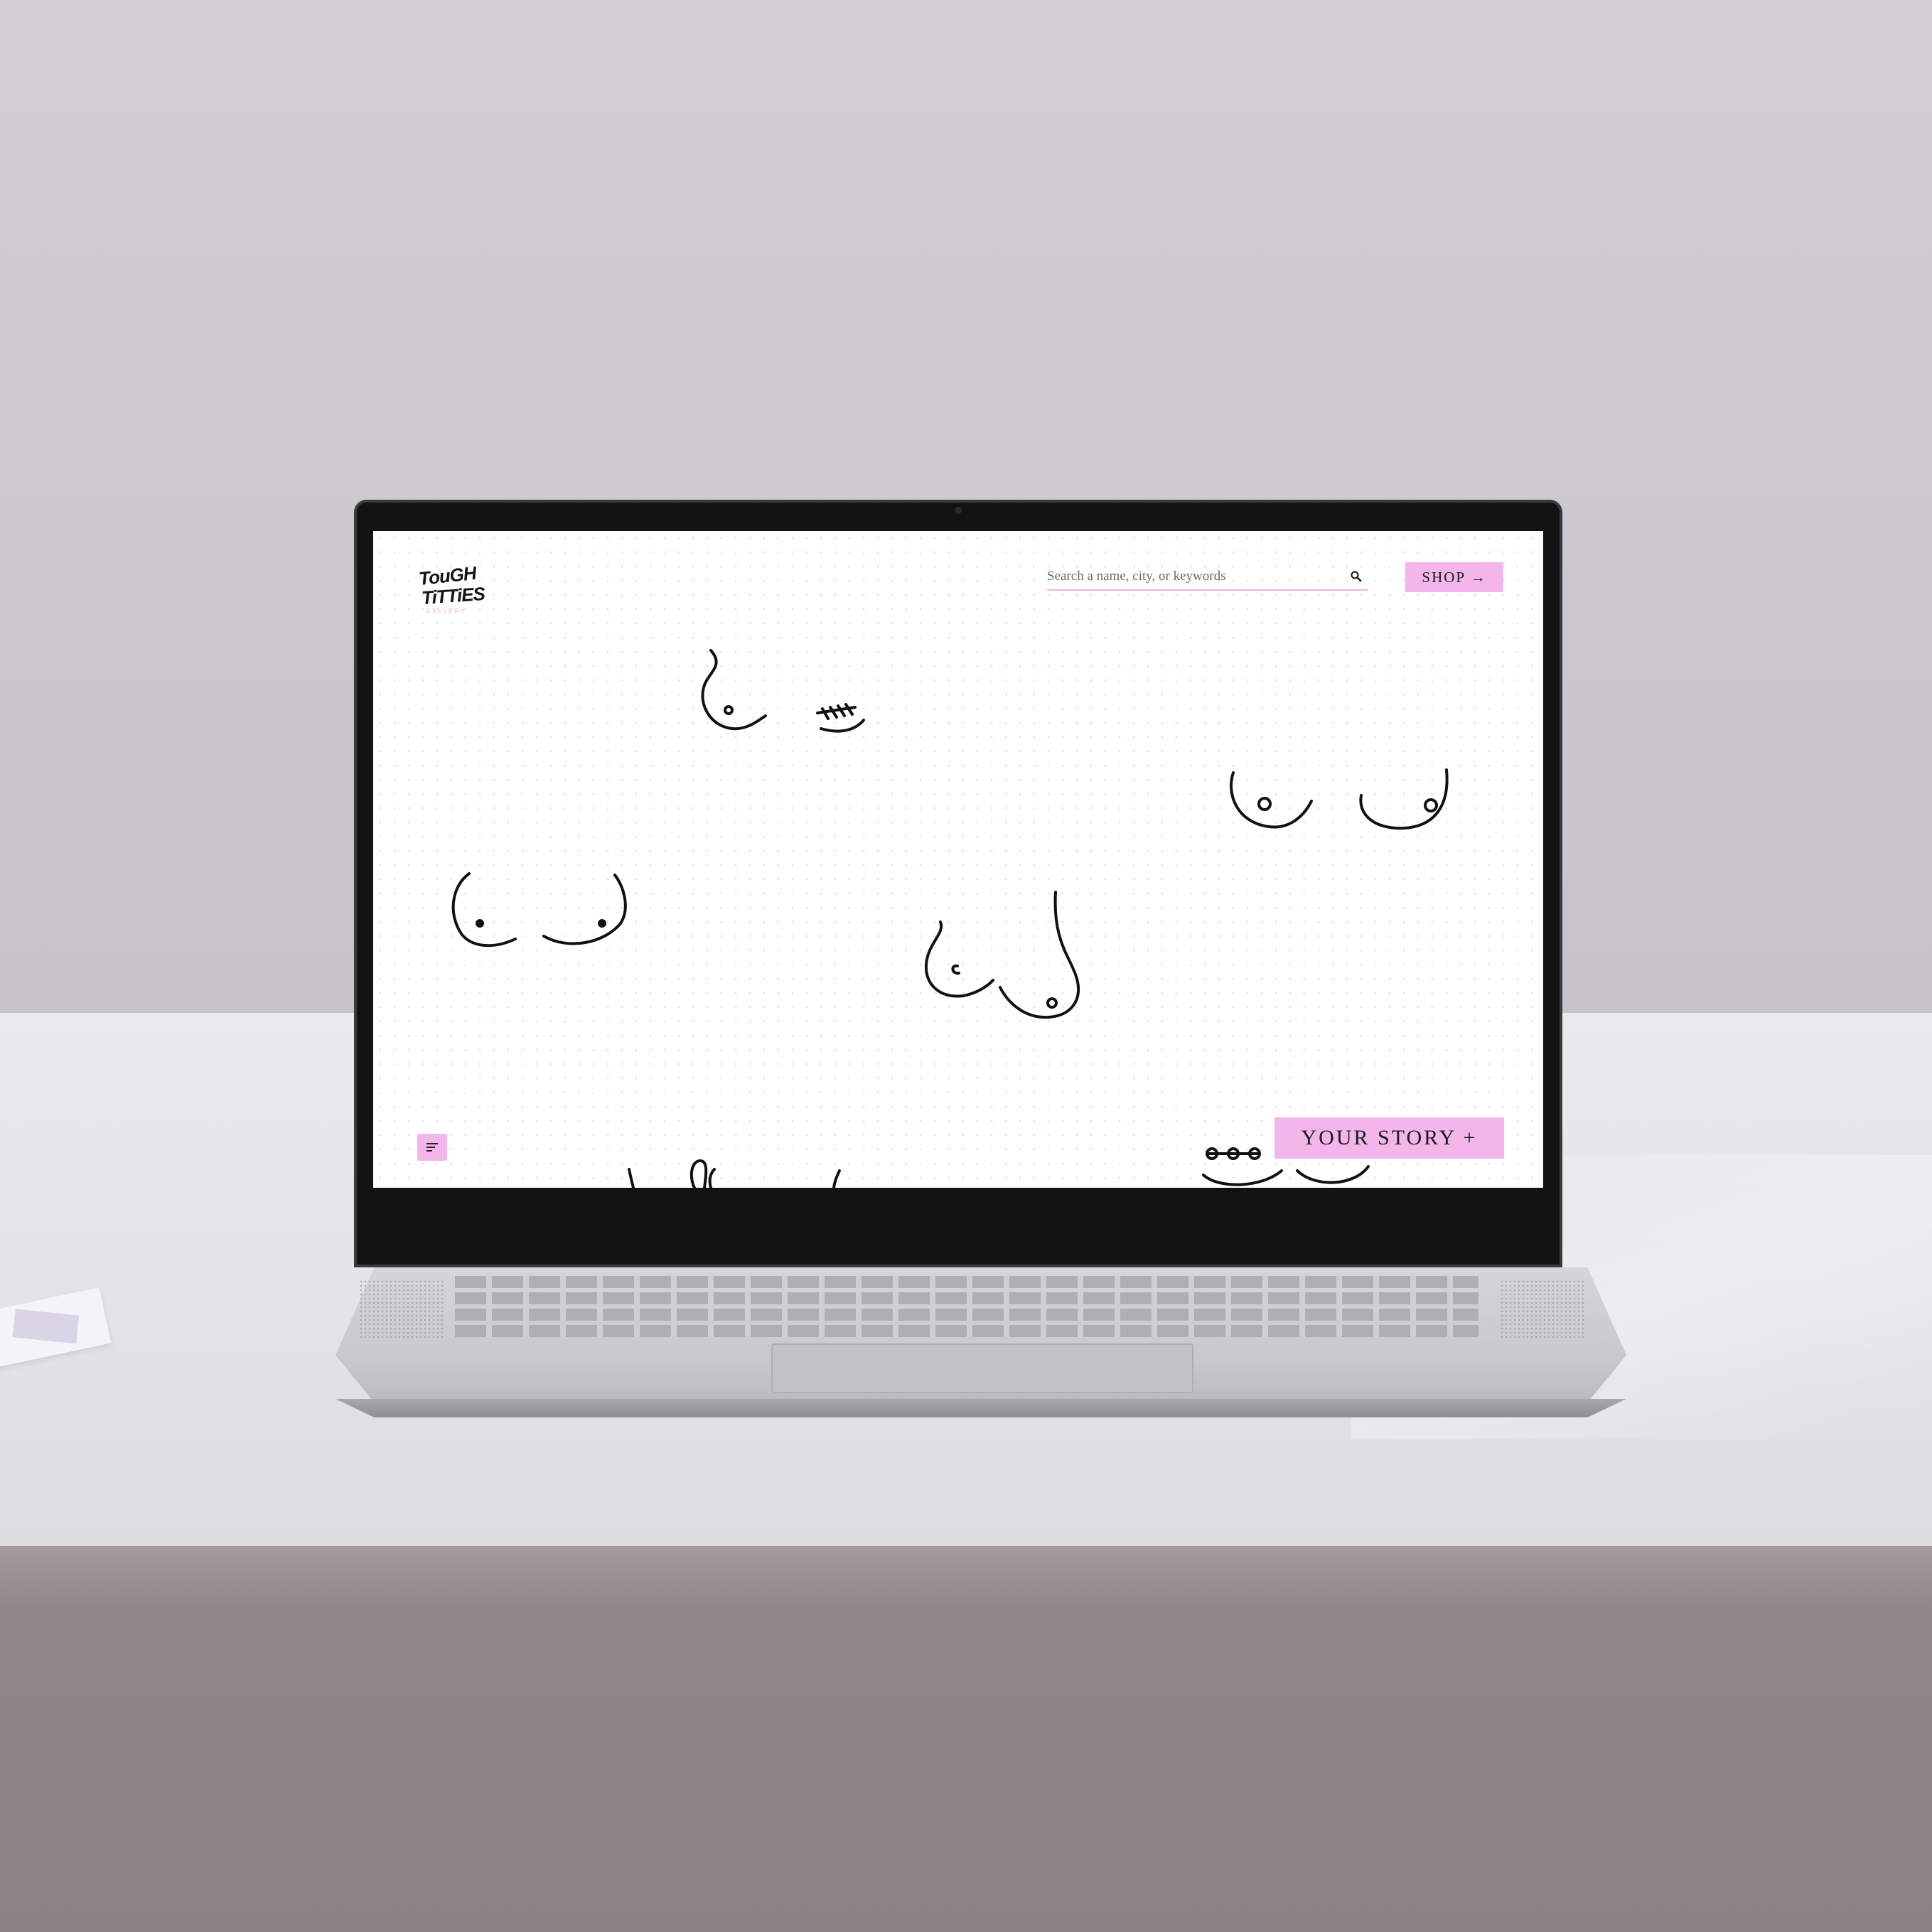 This screenshot has height=1932, width=1932. I want to click on your-story-button: YOUR STORY +, so click(1389, 1138).